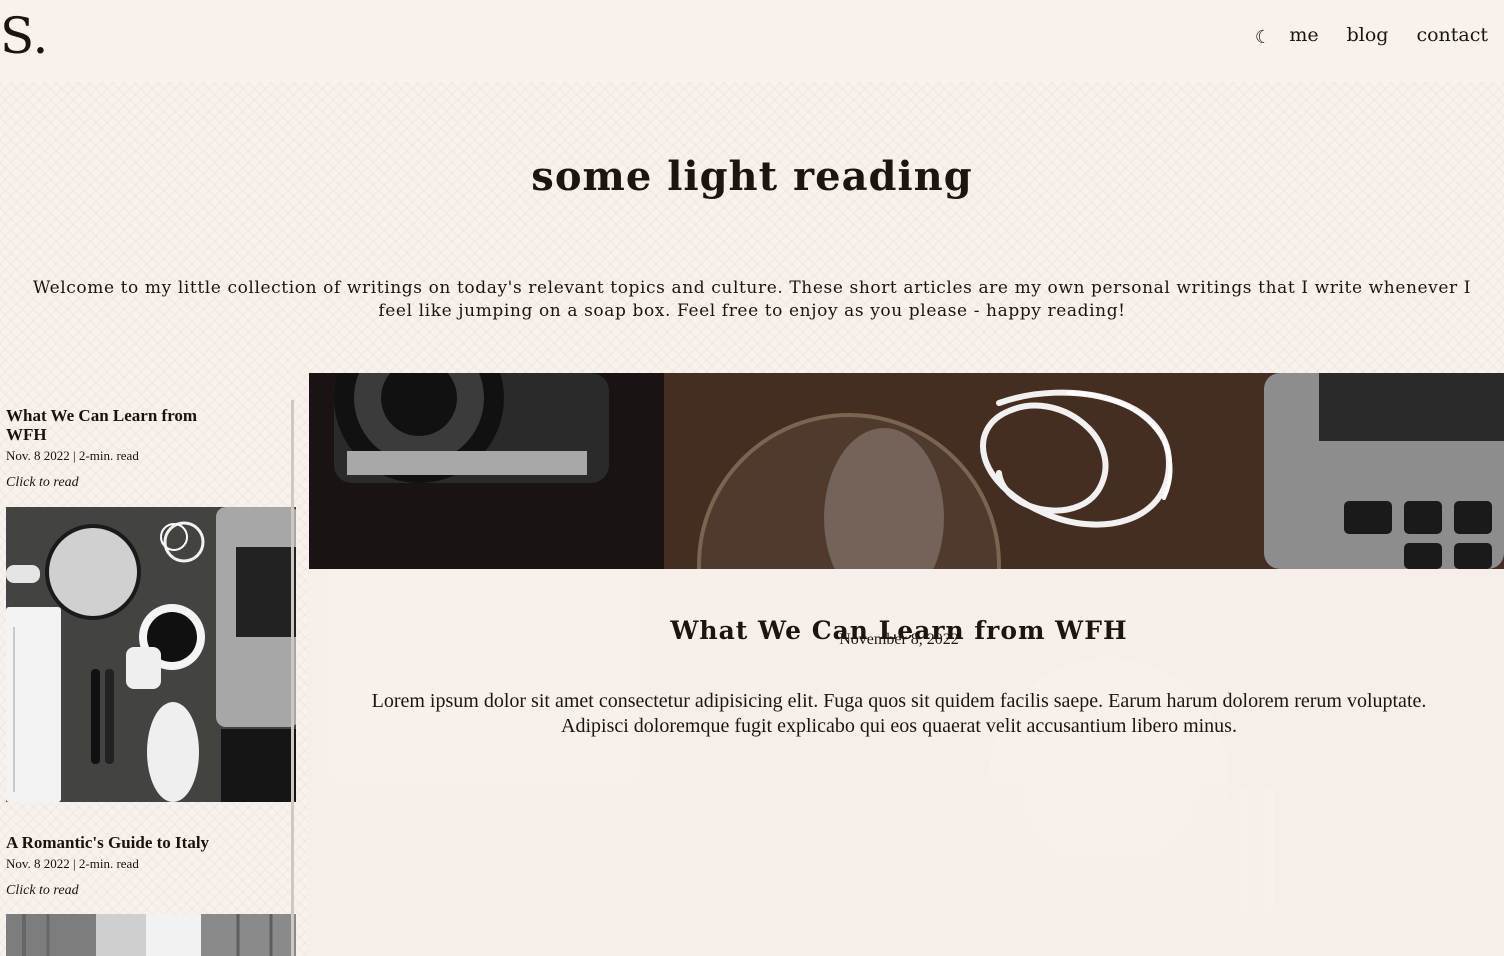 The image size is (1504, 956). Describe the element at coordinates (752, 41) in the screenshot. I see `top-nav-bar: S. ☾ me blog contact` at that location.